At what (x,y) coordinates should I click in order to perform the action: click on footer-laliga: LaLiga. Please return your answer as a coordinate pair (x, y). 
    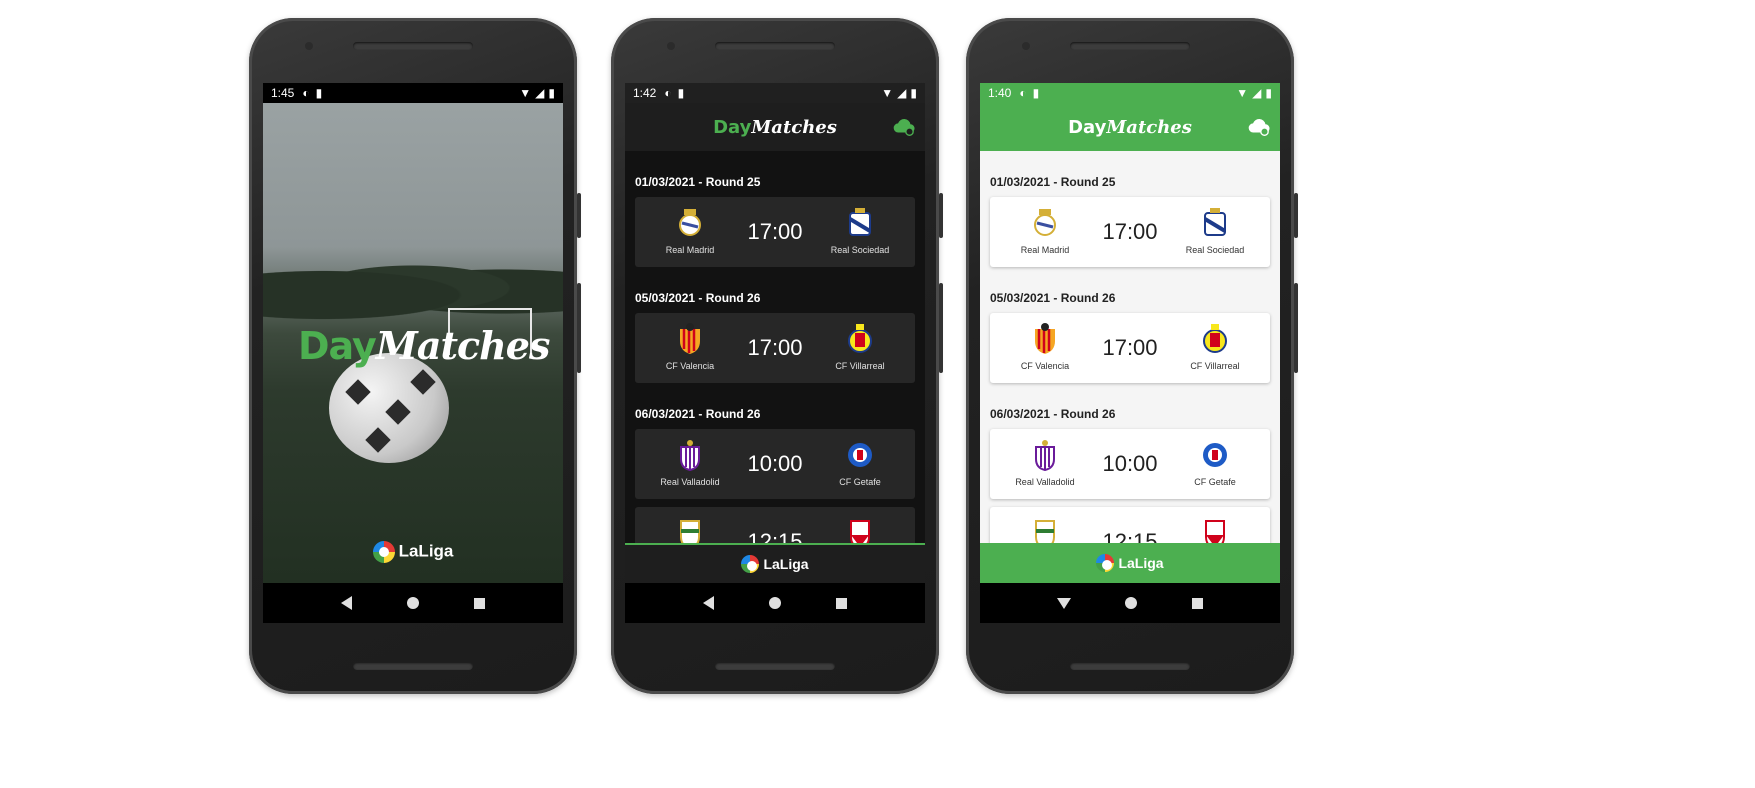
    Looking at the image, I should click on (775, 563).